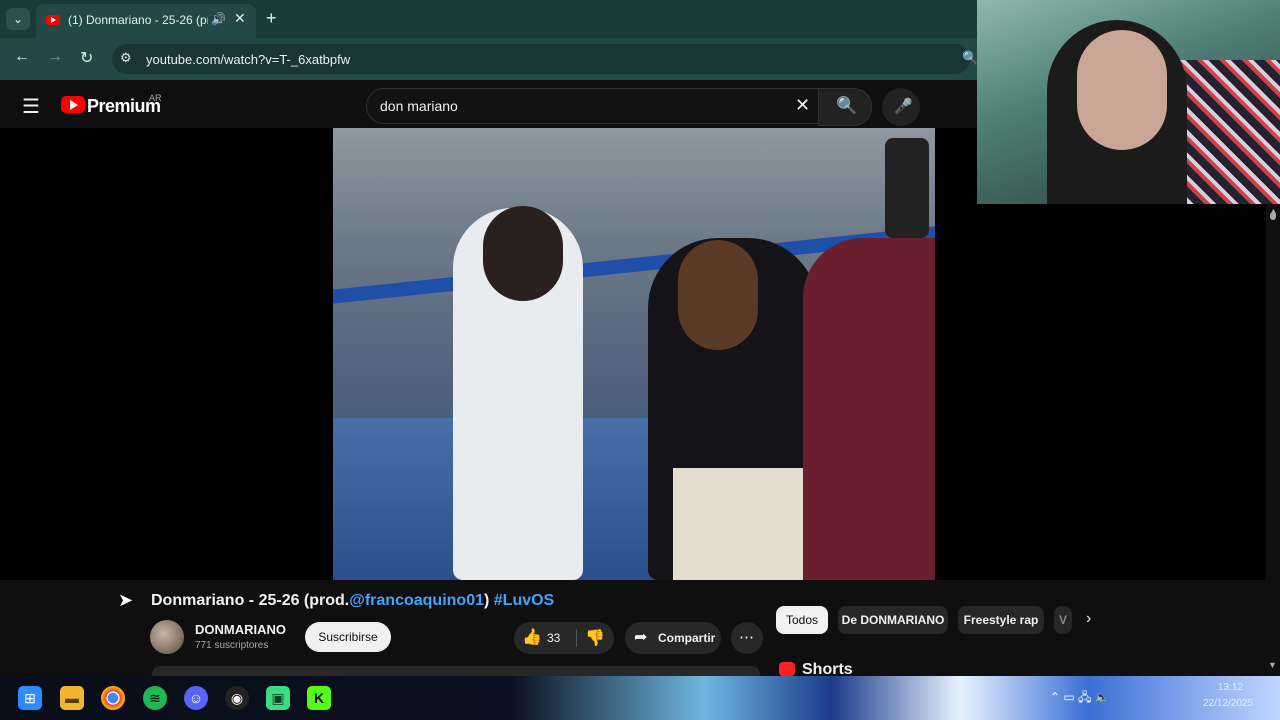  I want to click on hashtag-link: #LuvOS, so click(524, 600).